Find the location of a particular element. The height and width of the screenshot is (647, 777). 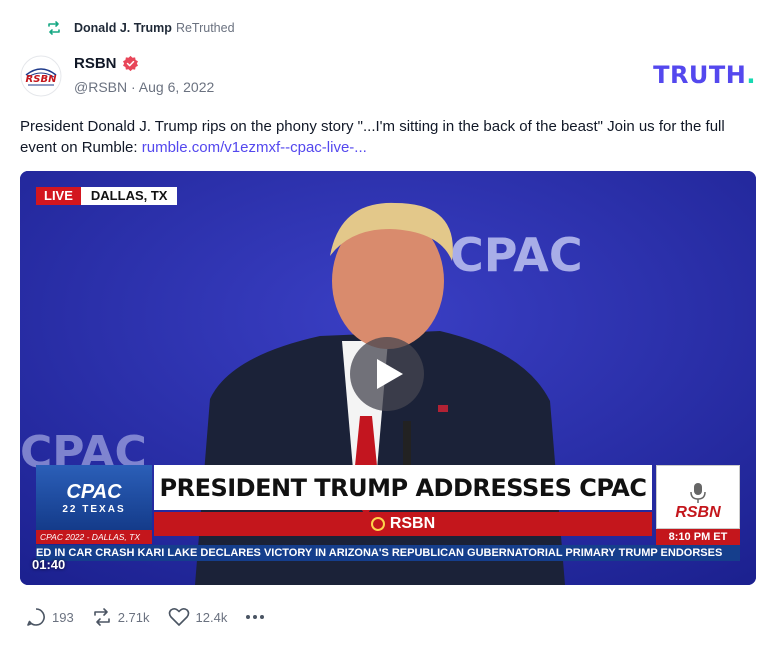

retruth-user-name: Donald J. Trump is located at coordinates (123, 28).